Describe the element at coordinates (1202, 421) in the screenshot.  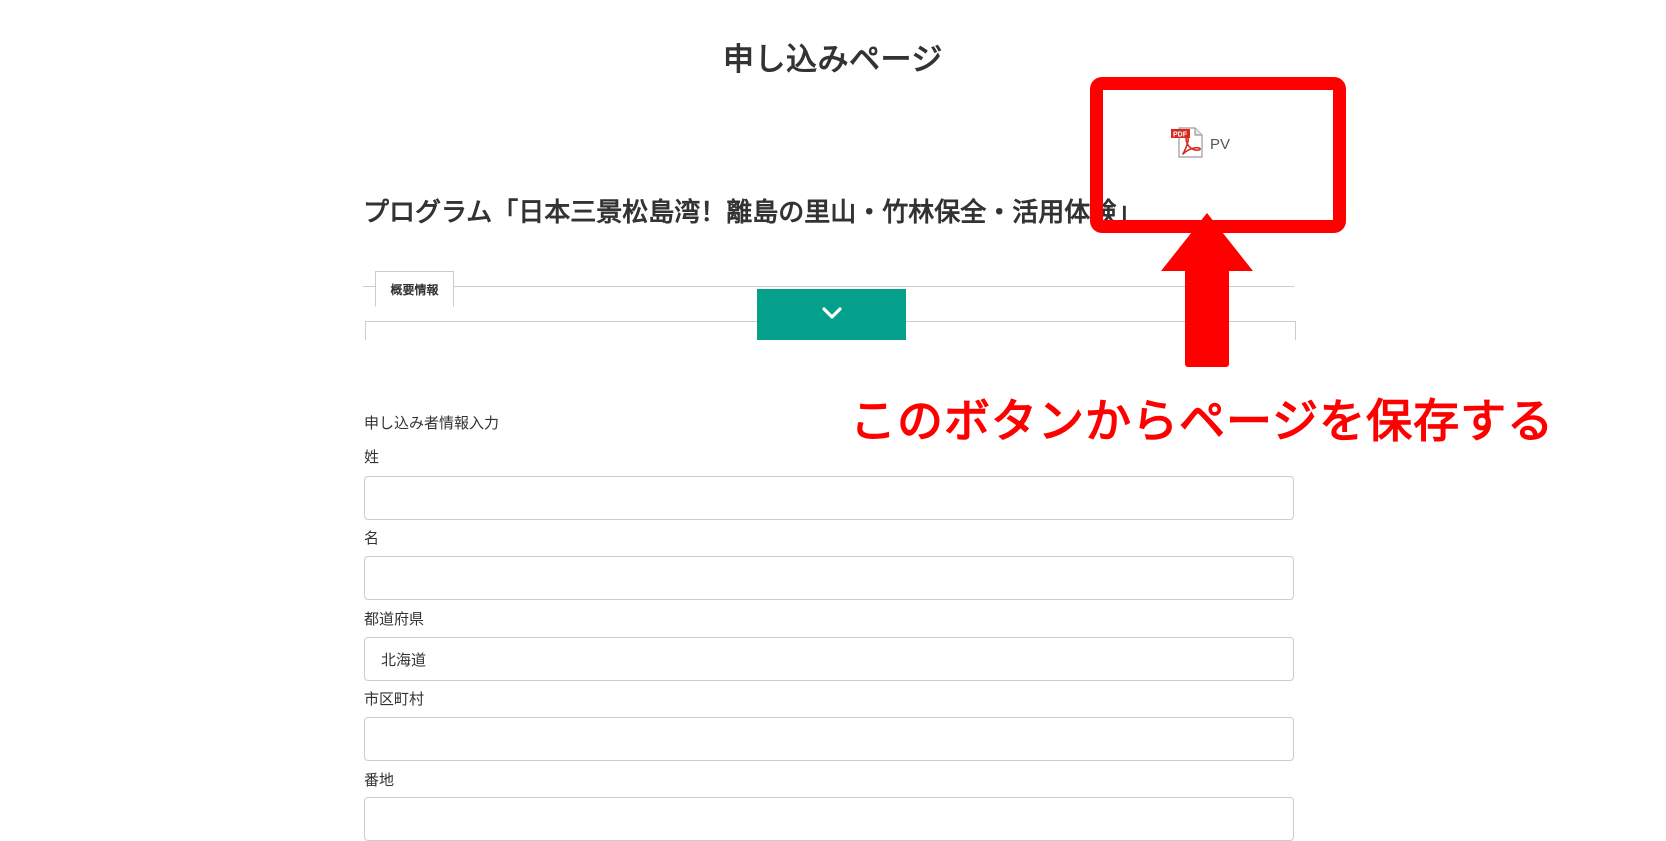
I see `annotation-text: このボタンからページを保存する` at that location.